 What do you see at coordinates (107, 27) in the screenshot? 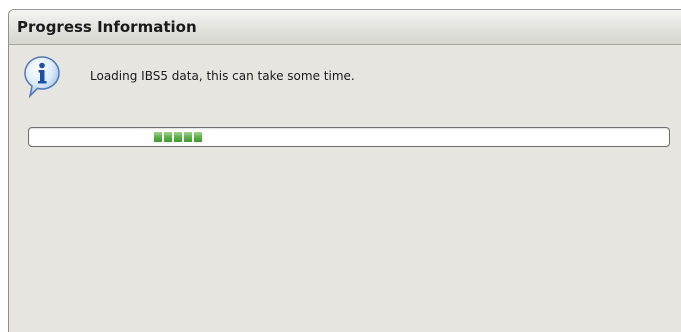
I see `window-title: Progress Information` at bounding box center [107, 27].